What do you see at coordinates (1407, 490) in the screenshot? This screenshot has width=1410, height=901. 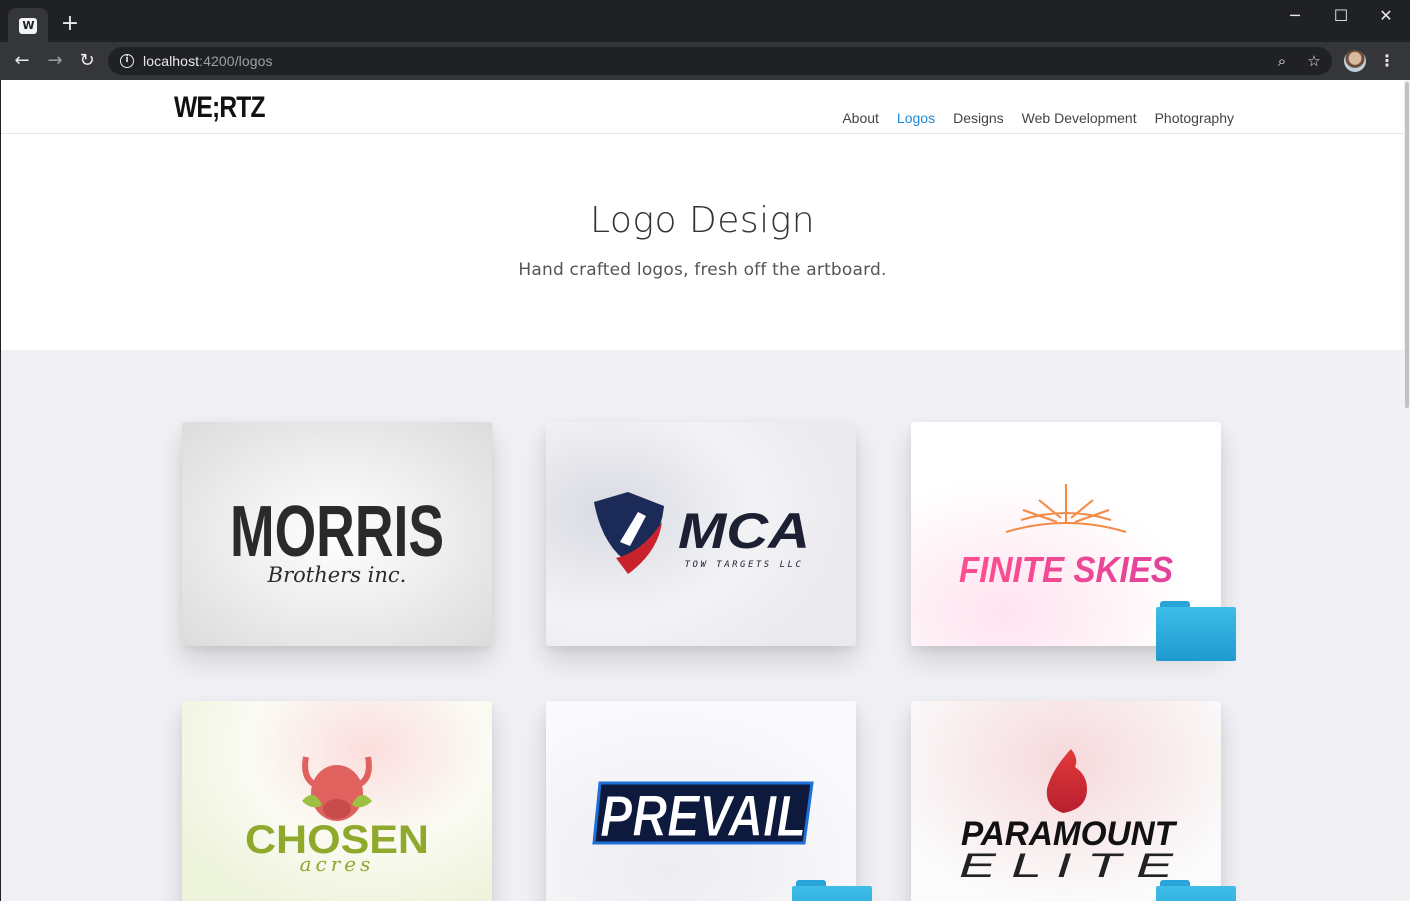 I see `page-scrollbar` at bounding box center [1407, 490].